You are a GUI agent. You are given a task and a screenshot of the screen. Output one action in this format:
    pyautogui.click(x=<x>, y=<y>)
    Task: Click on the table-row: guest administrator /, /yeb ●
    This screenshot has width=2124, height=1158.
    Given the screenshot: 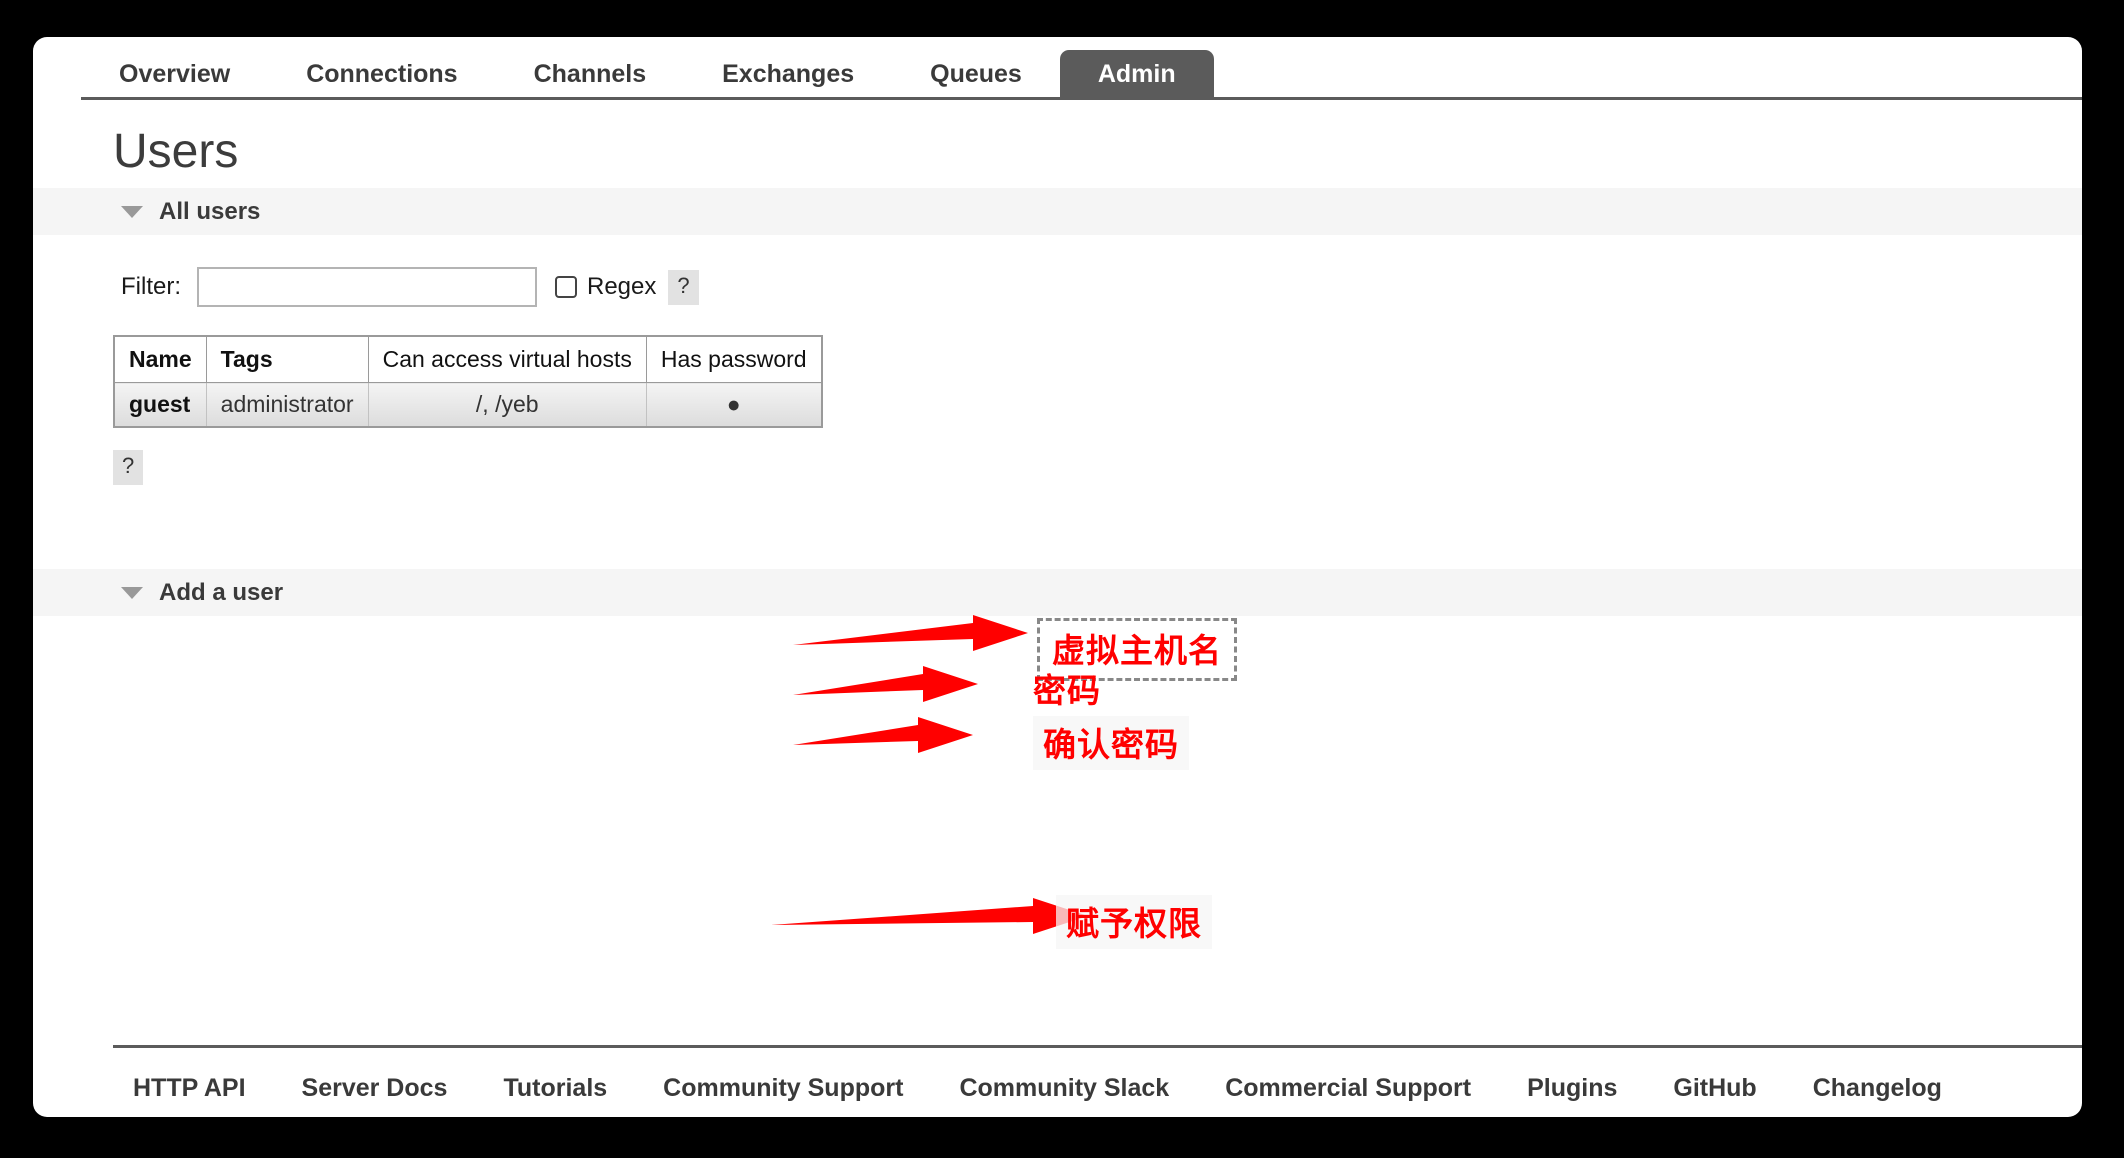 What is the action you would take?
    pyautogui.click(x=468, y=405)
    